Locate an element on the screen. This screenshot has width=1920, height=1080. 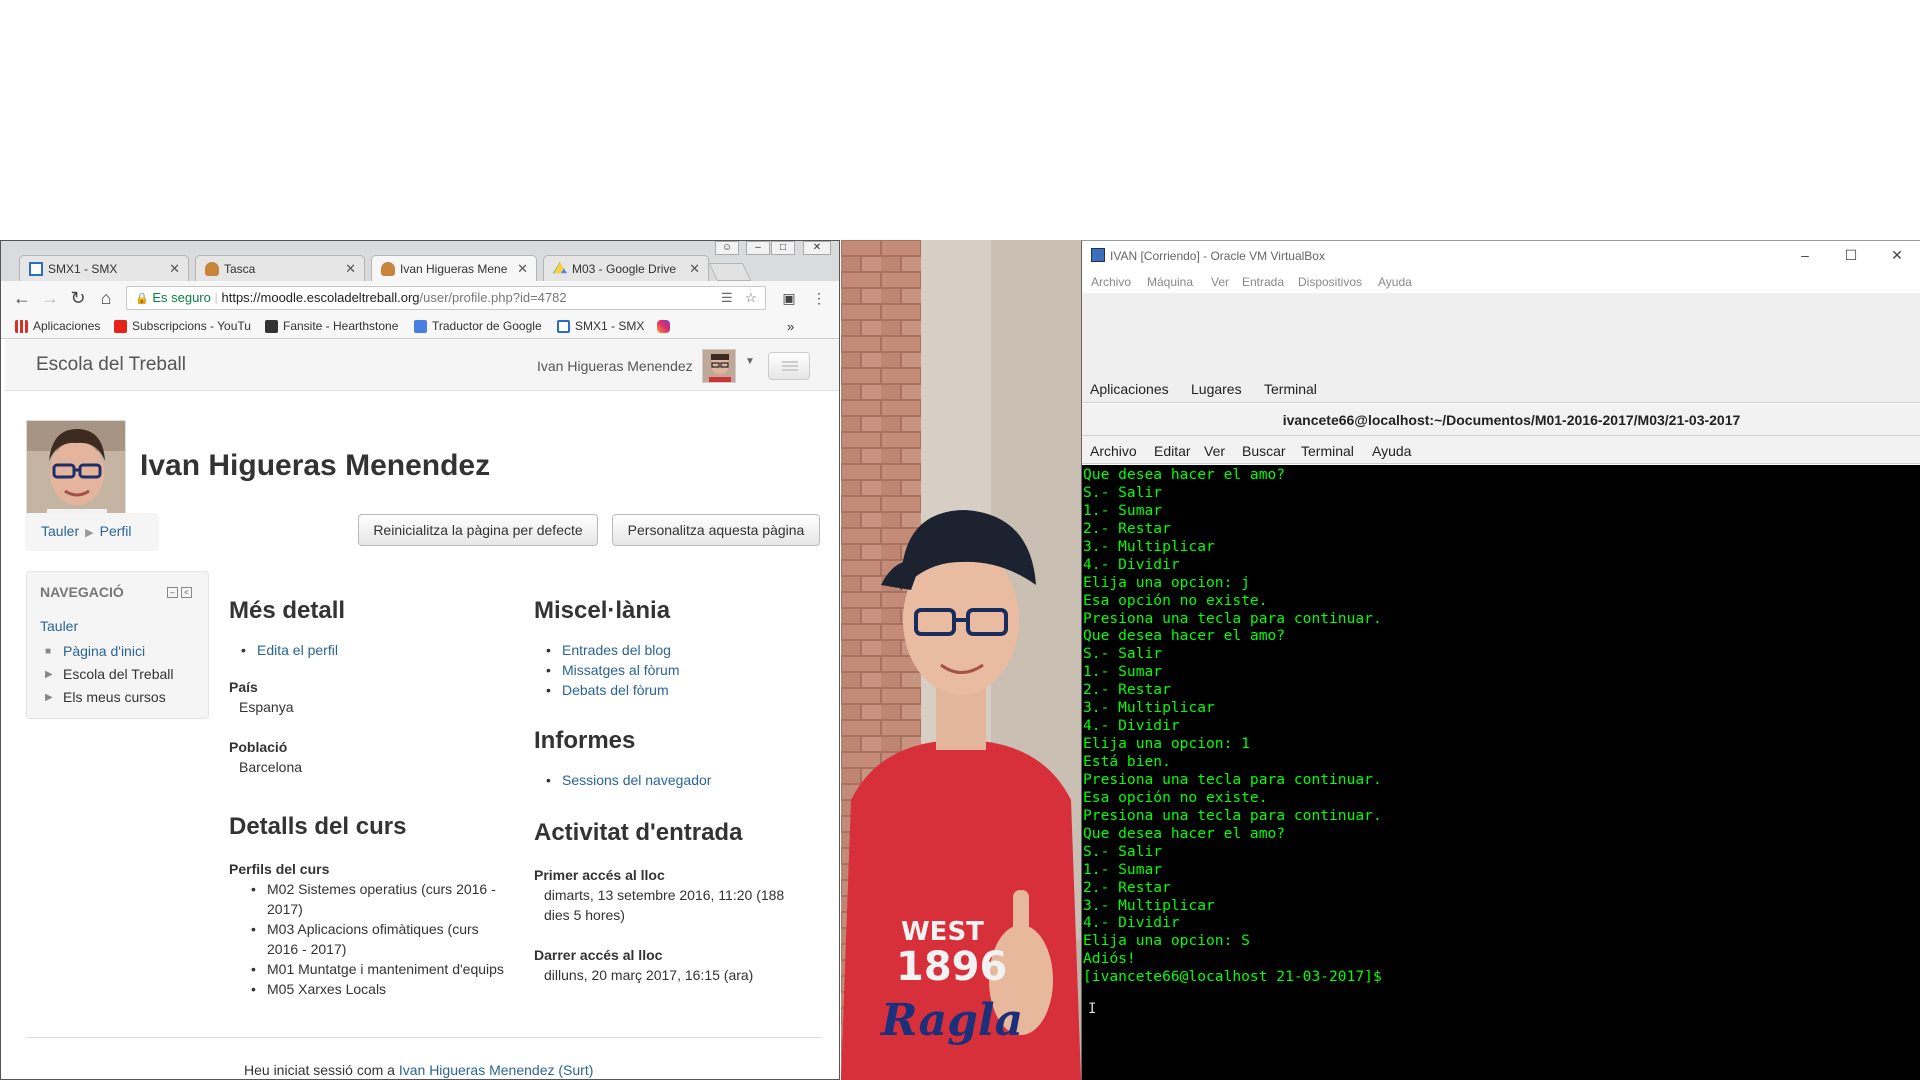
nav-tauler: Tauler is located at coordinates (59, 626).